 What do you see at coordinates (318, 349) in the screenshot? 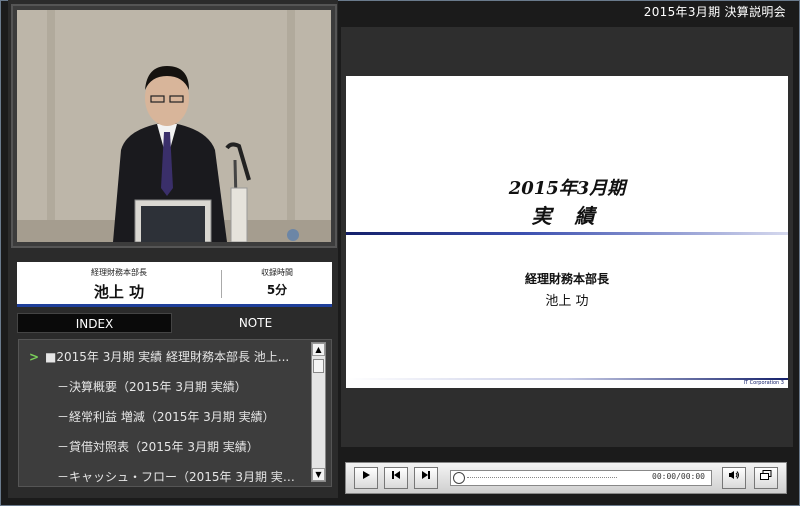
I see `scroll-up-icon: ▲` at bounding box center [318, 349].